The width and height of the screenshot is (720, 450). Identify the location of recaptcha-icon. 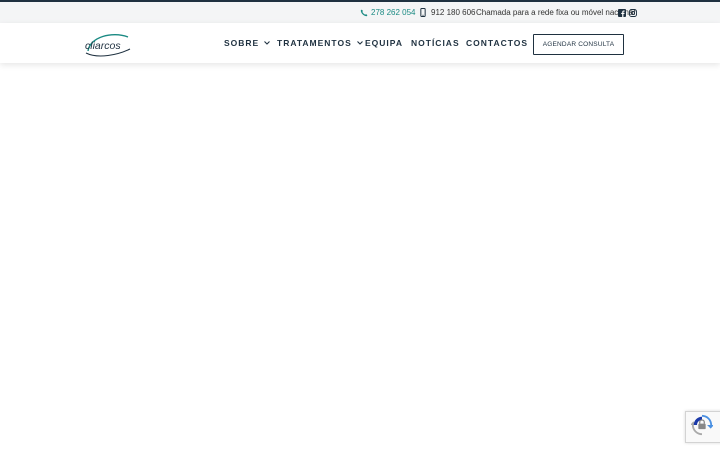
(702, 427).